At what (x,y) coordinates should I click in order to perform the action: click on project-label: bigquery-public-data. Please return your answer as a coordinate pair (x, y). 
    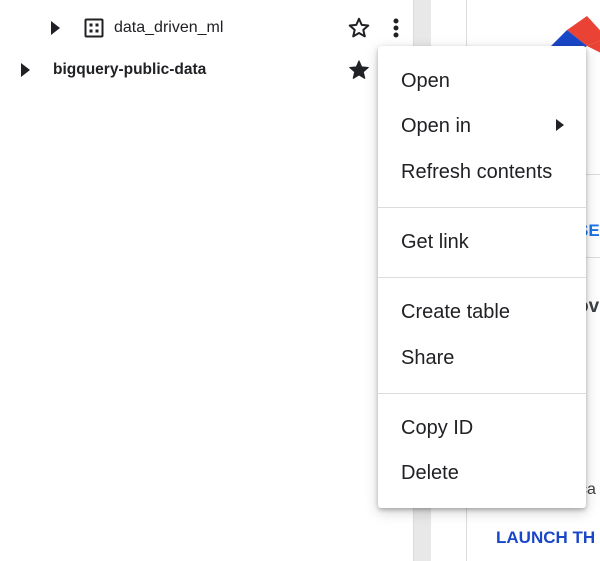
    Looking at the image, I should click on (129, 70).